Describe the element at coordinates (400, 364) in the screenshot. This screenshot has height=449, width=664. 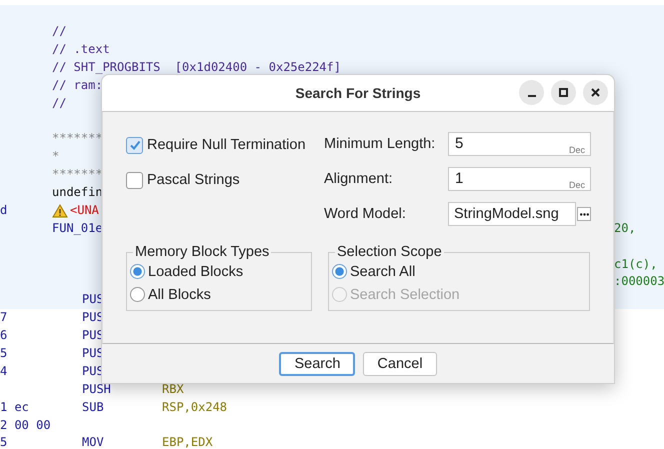
I see `cancel-button: Cancel` at that location.